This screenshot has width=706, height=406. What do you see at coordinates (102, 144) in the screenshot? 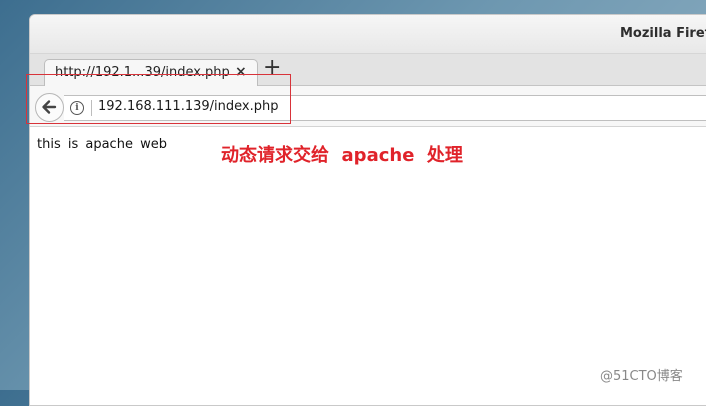
I see `page-body-text: this is apache web` at bounding box center [102, 144].